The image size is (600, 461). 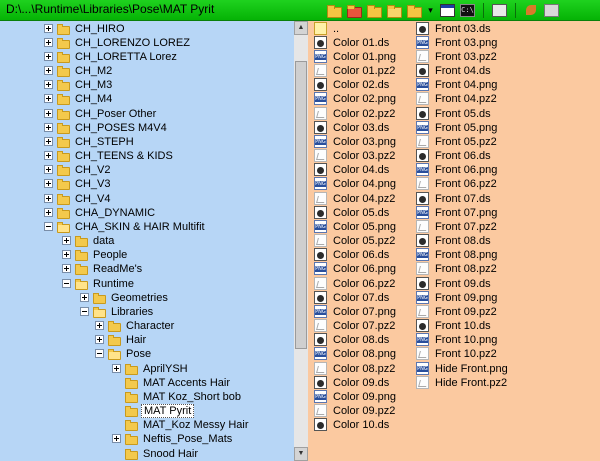 I want to click on tree-node-label: CH_LORENZO LOREZ, so click(x=132, y=43).